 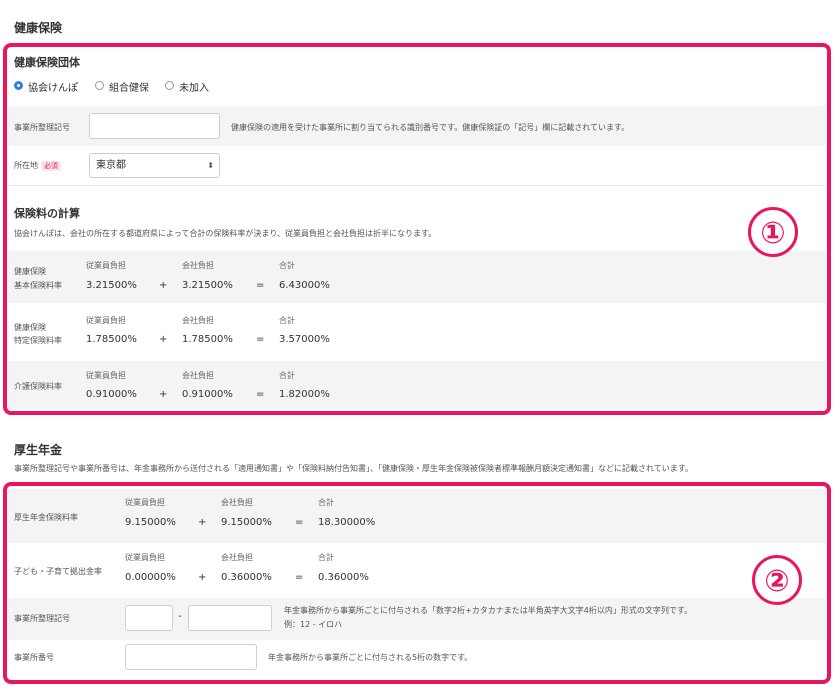 What do you see at coordinates (777, 580) in the screenshot?
I see `annotation-badge-2: ②` at bounding box center [777, 580].